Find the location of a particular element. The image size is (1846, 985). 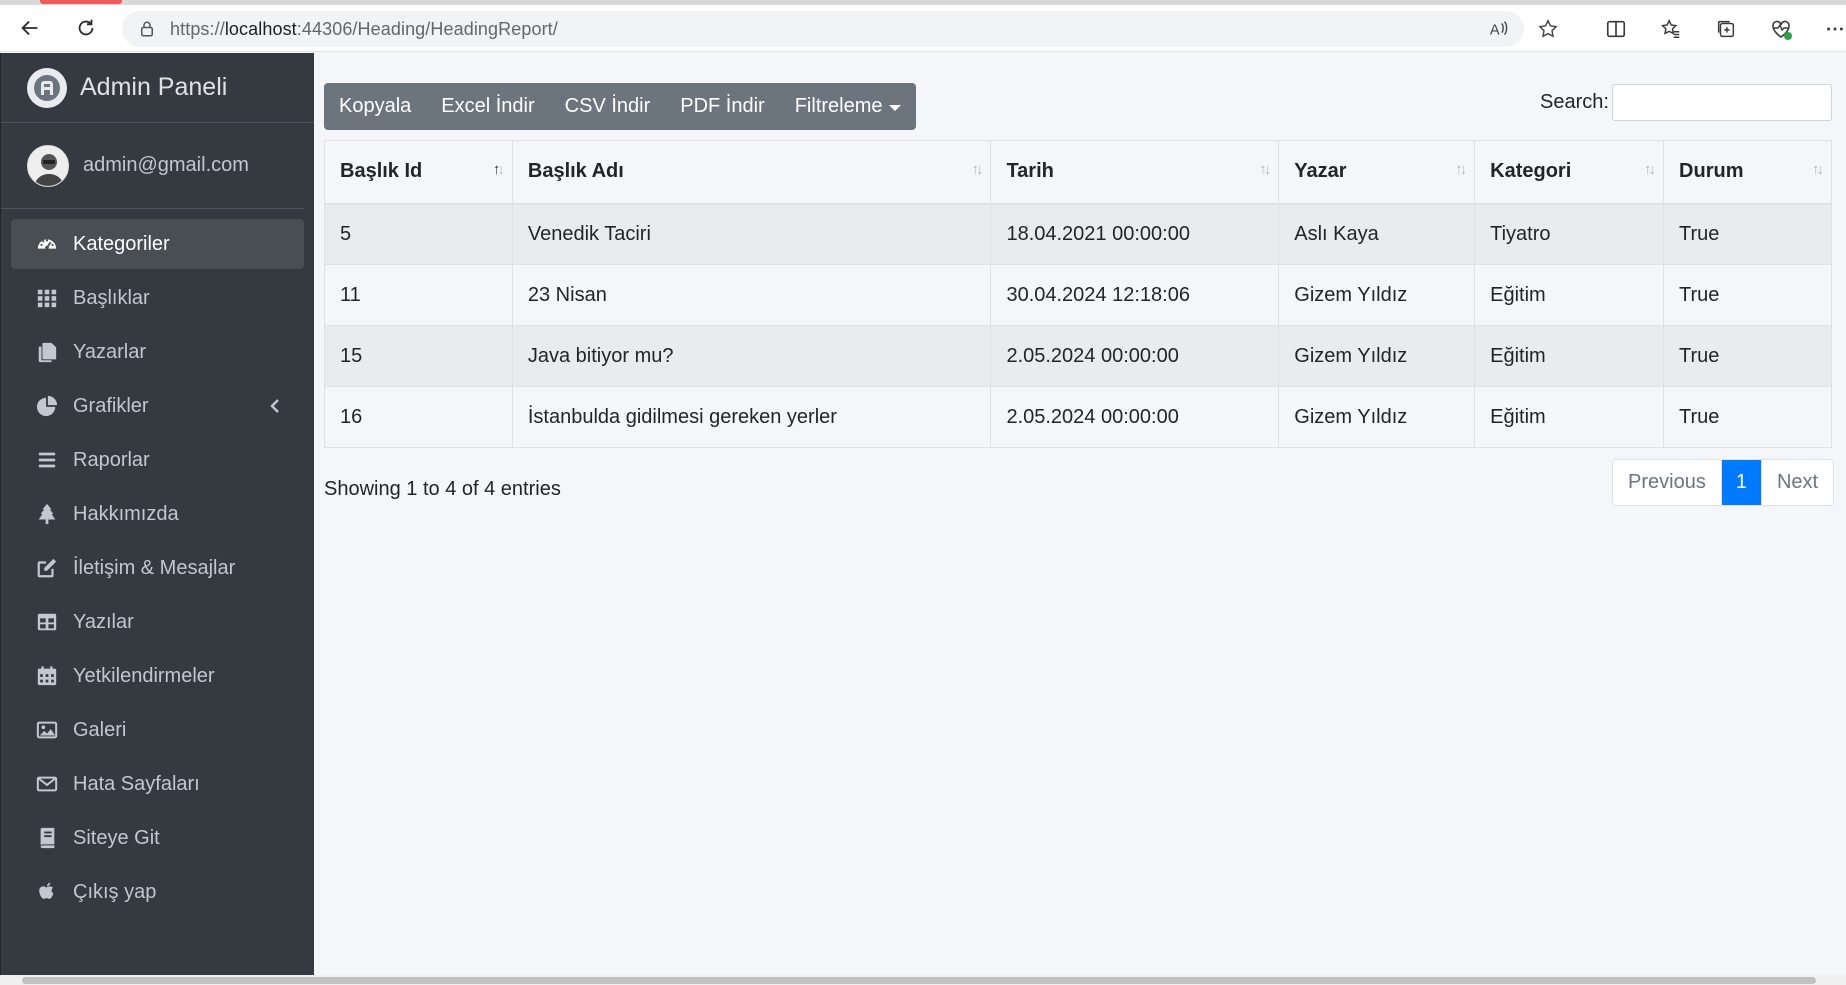

table-info: Showing 1 to 4 of 4 entries is located at coordinates (442, 489).